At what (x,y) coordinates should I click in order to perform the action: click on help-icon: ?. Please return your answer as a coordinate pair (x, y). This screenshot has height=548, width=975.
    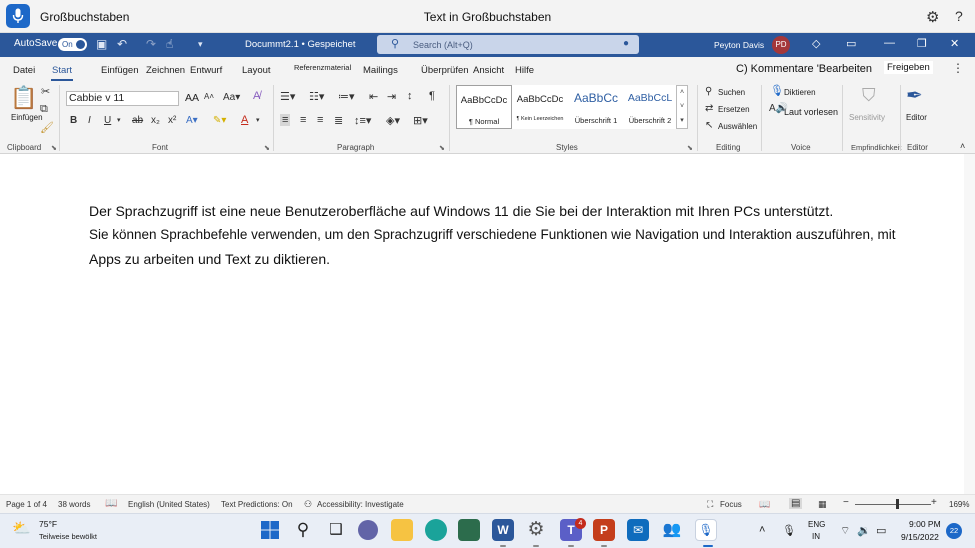
    Looking at the image, I should click on (959, 16).